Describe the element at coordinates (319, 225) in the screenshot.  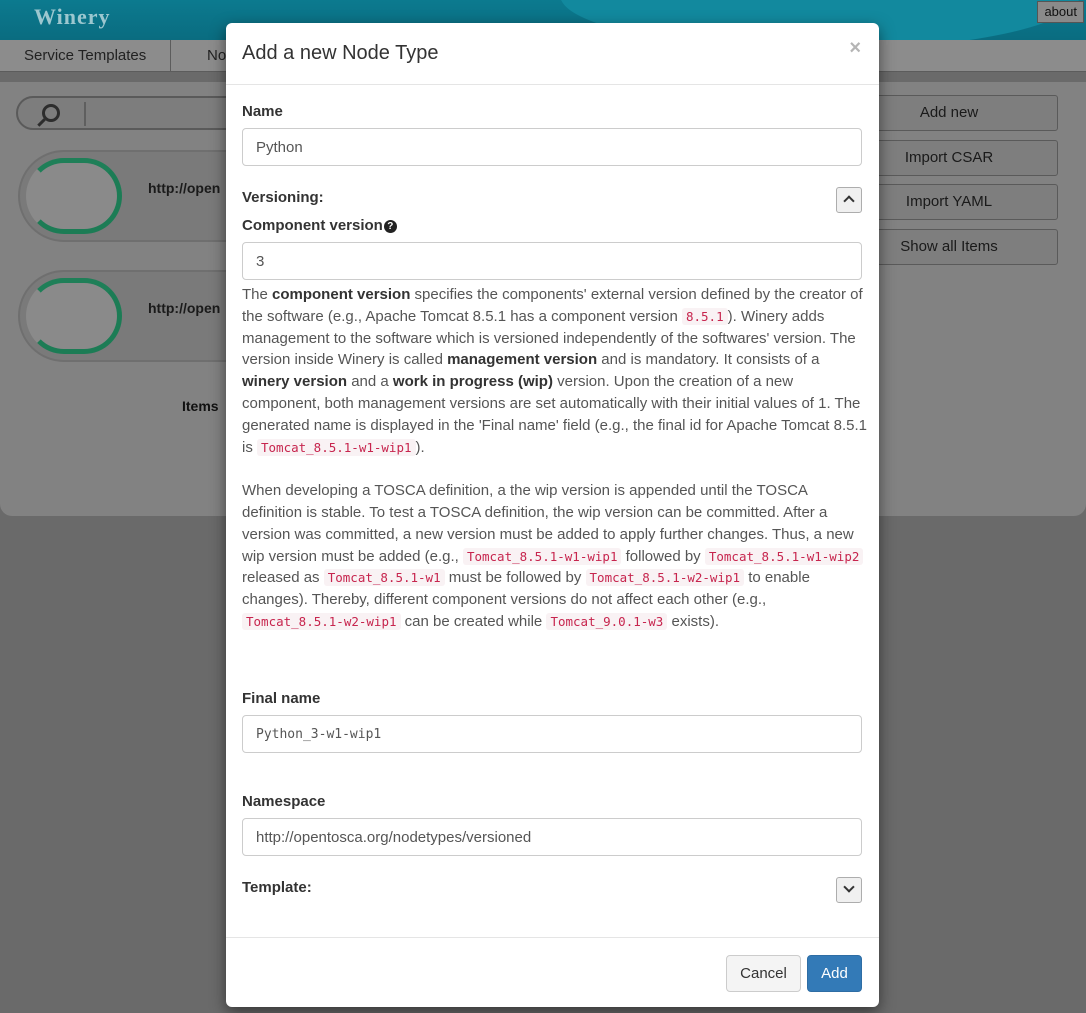
I see `component-version-label: Component version?` at that location.